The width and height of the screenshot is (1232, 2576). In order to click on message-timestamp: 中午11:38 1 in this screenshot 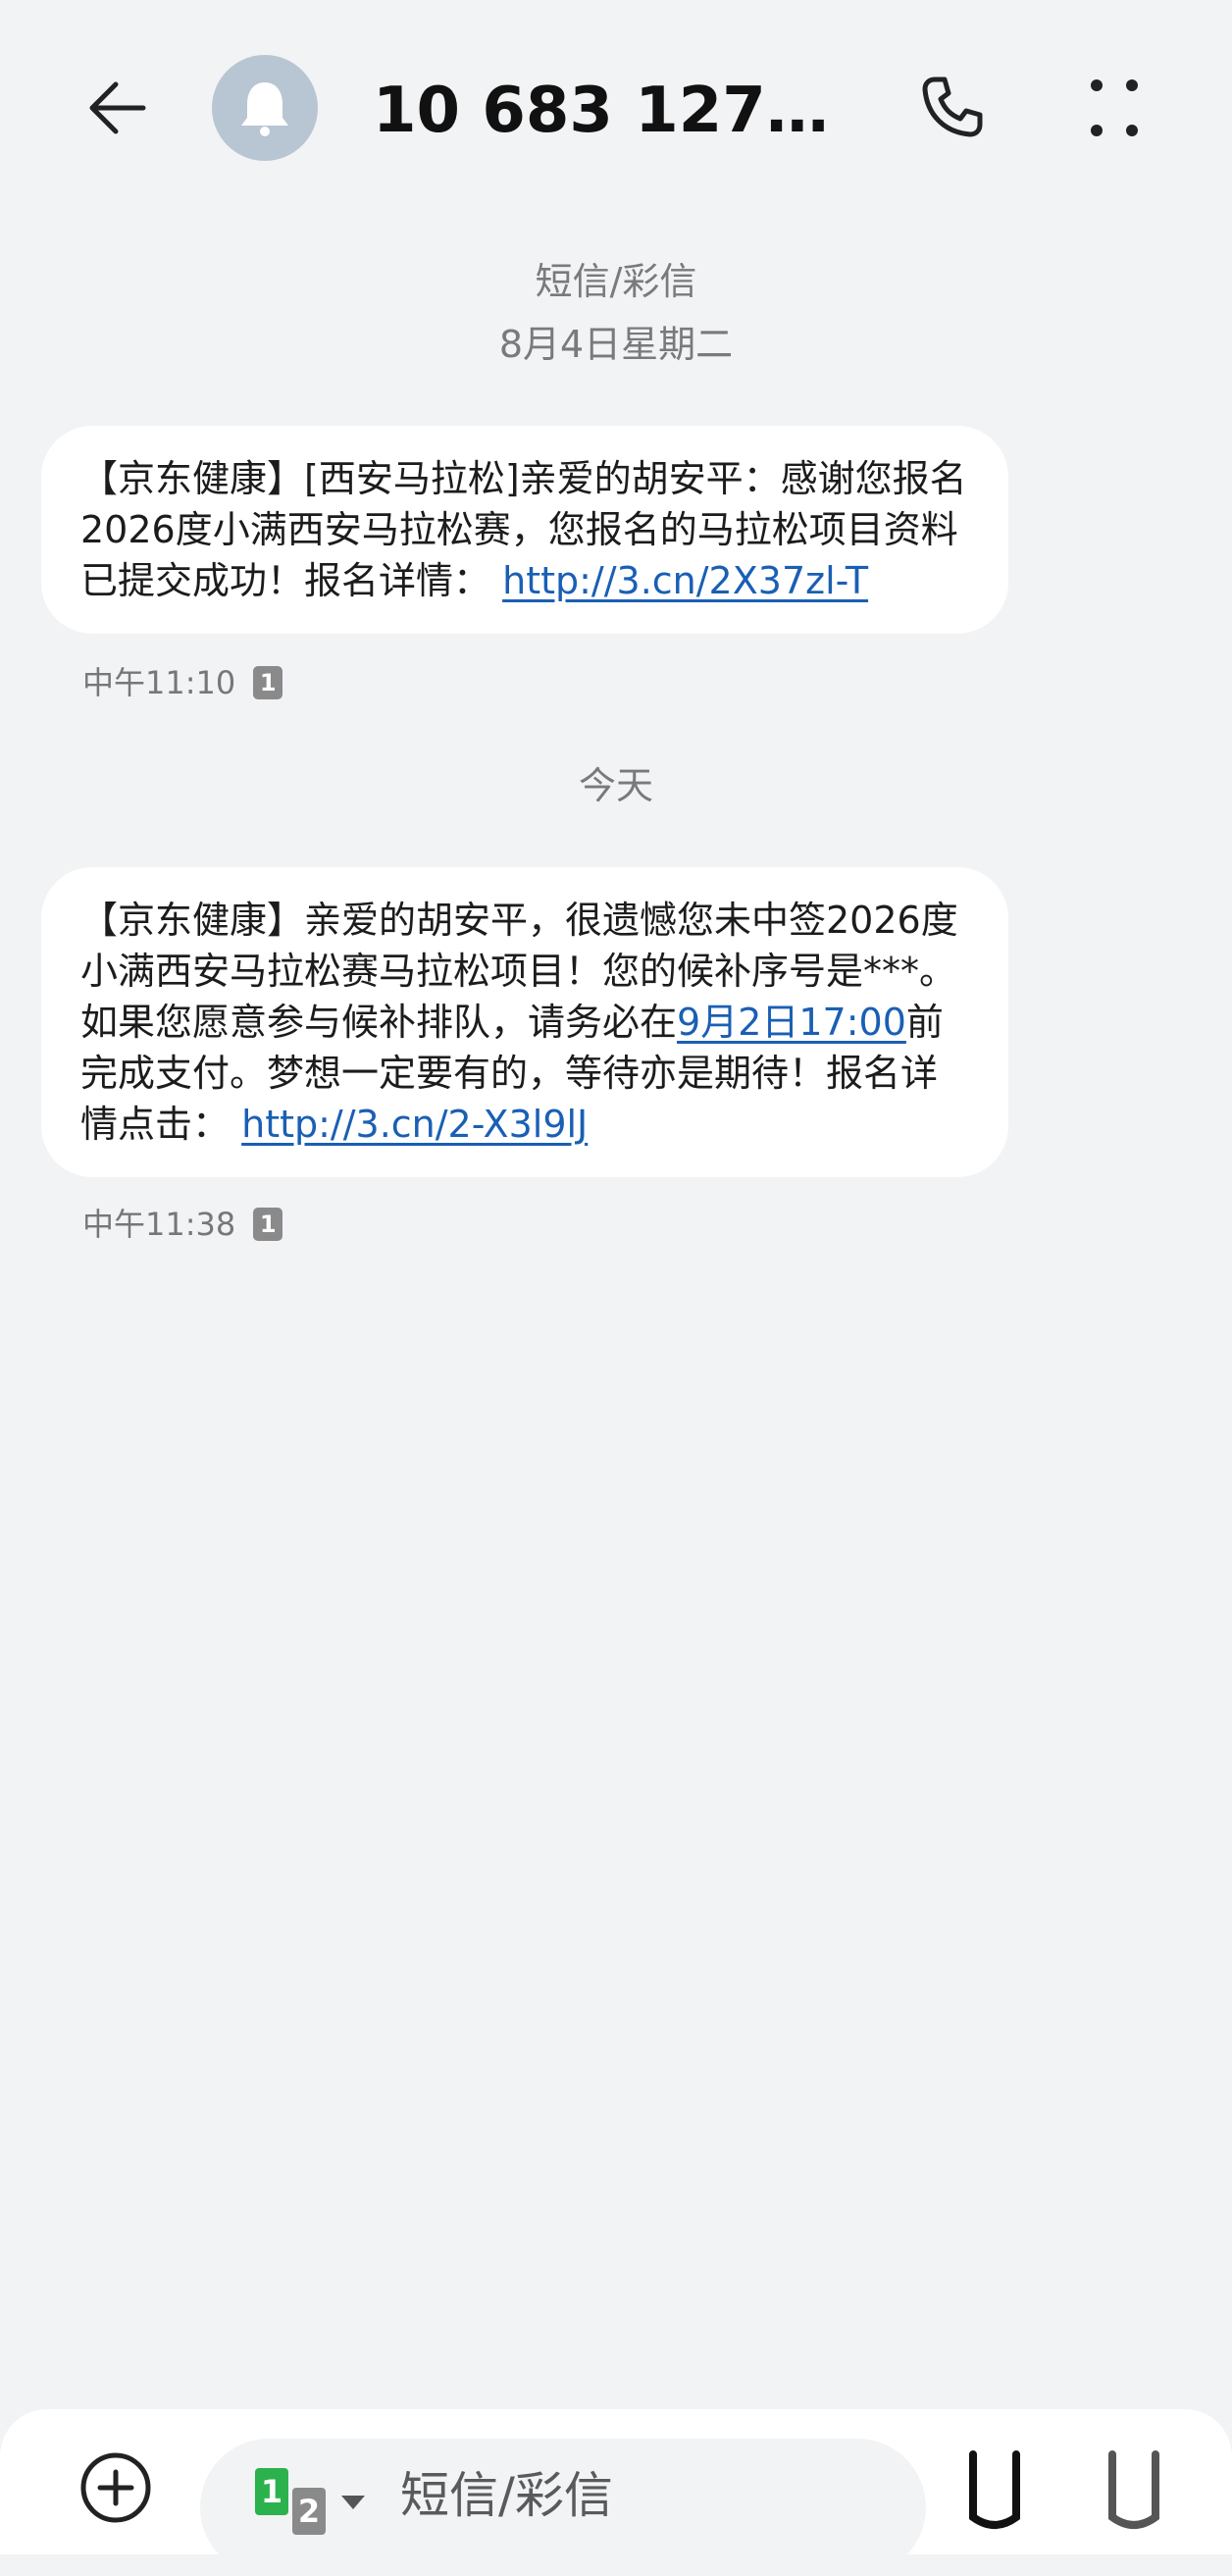, I will do `click(182, 1224)`.